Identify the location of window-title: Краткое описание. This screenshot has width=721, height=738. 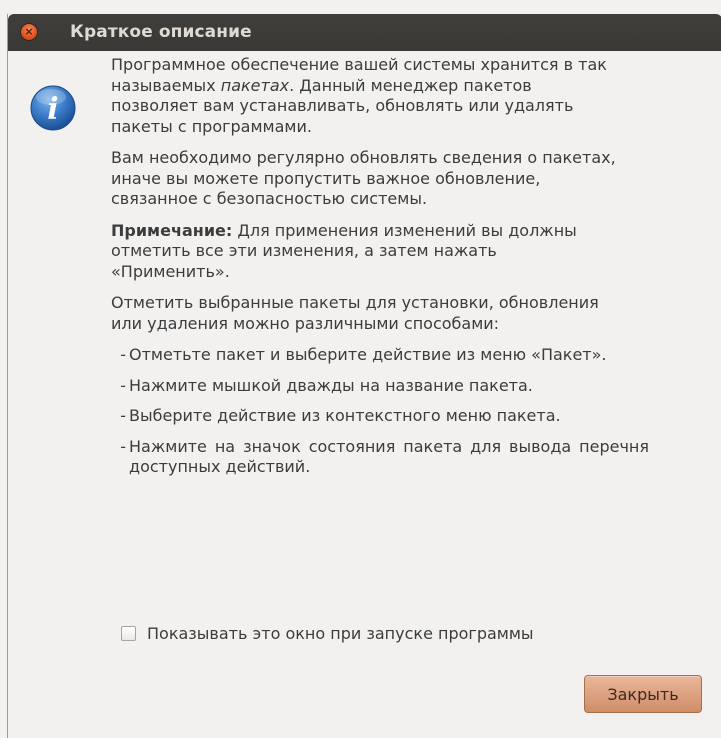
(161, 32).